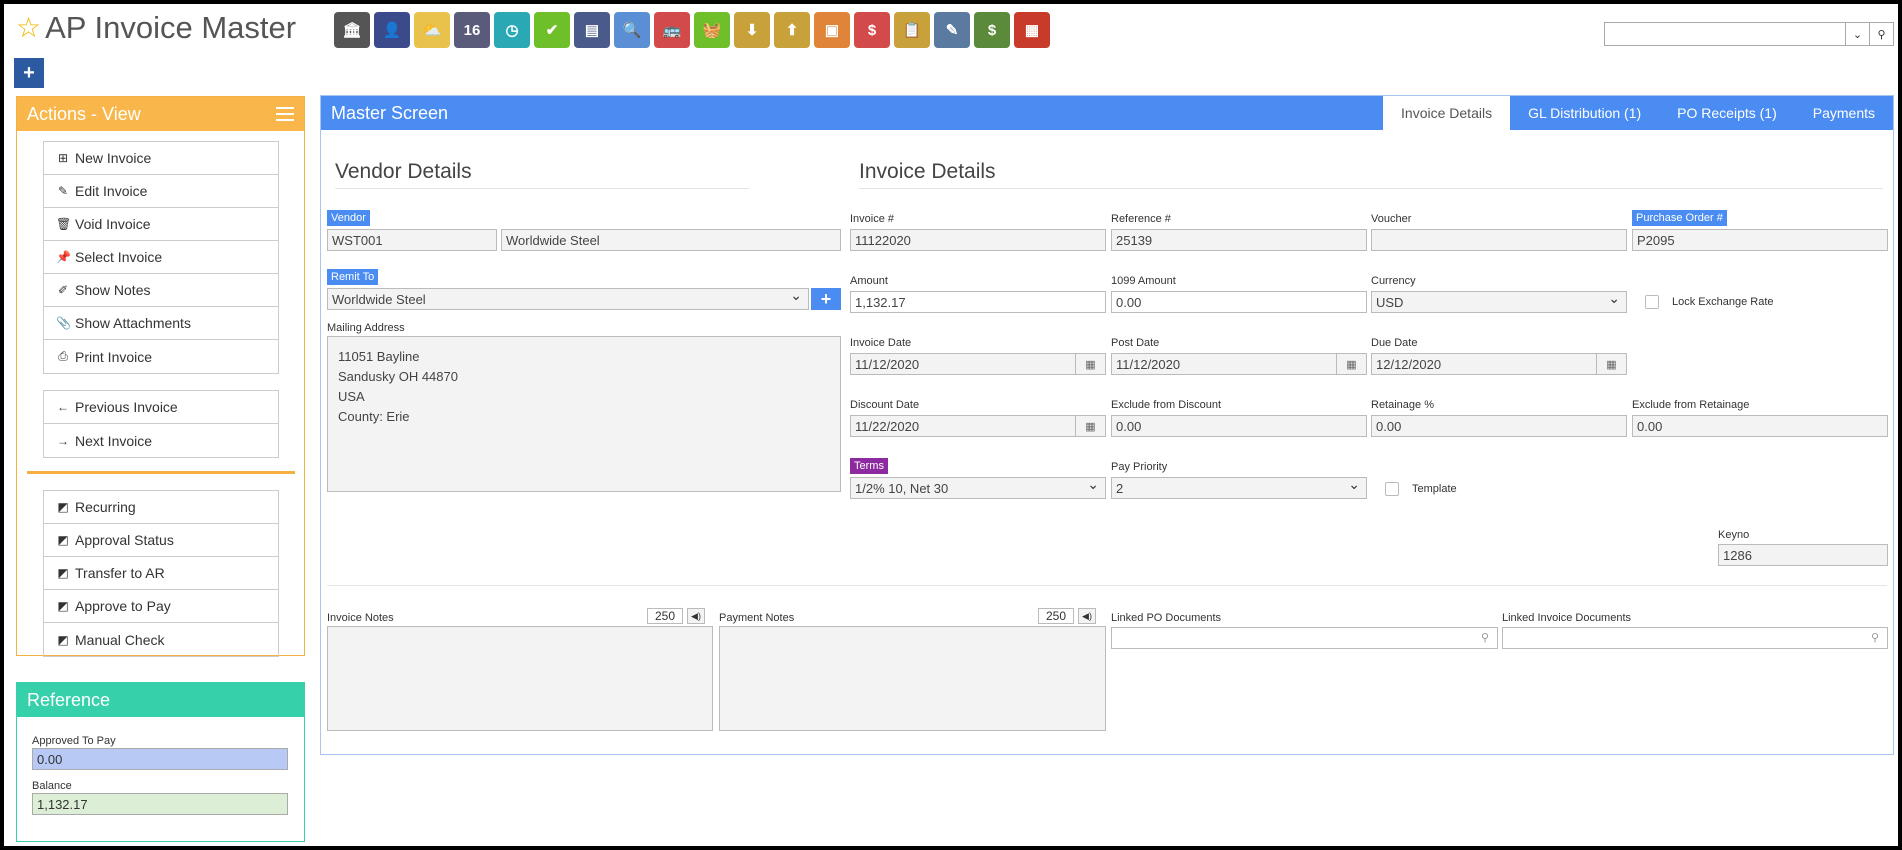 The width and height of the screenshot is (1902, 850). I want to click on user-icon: 👤, so click(392, 30).